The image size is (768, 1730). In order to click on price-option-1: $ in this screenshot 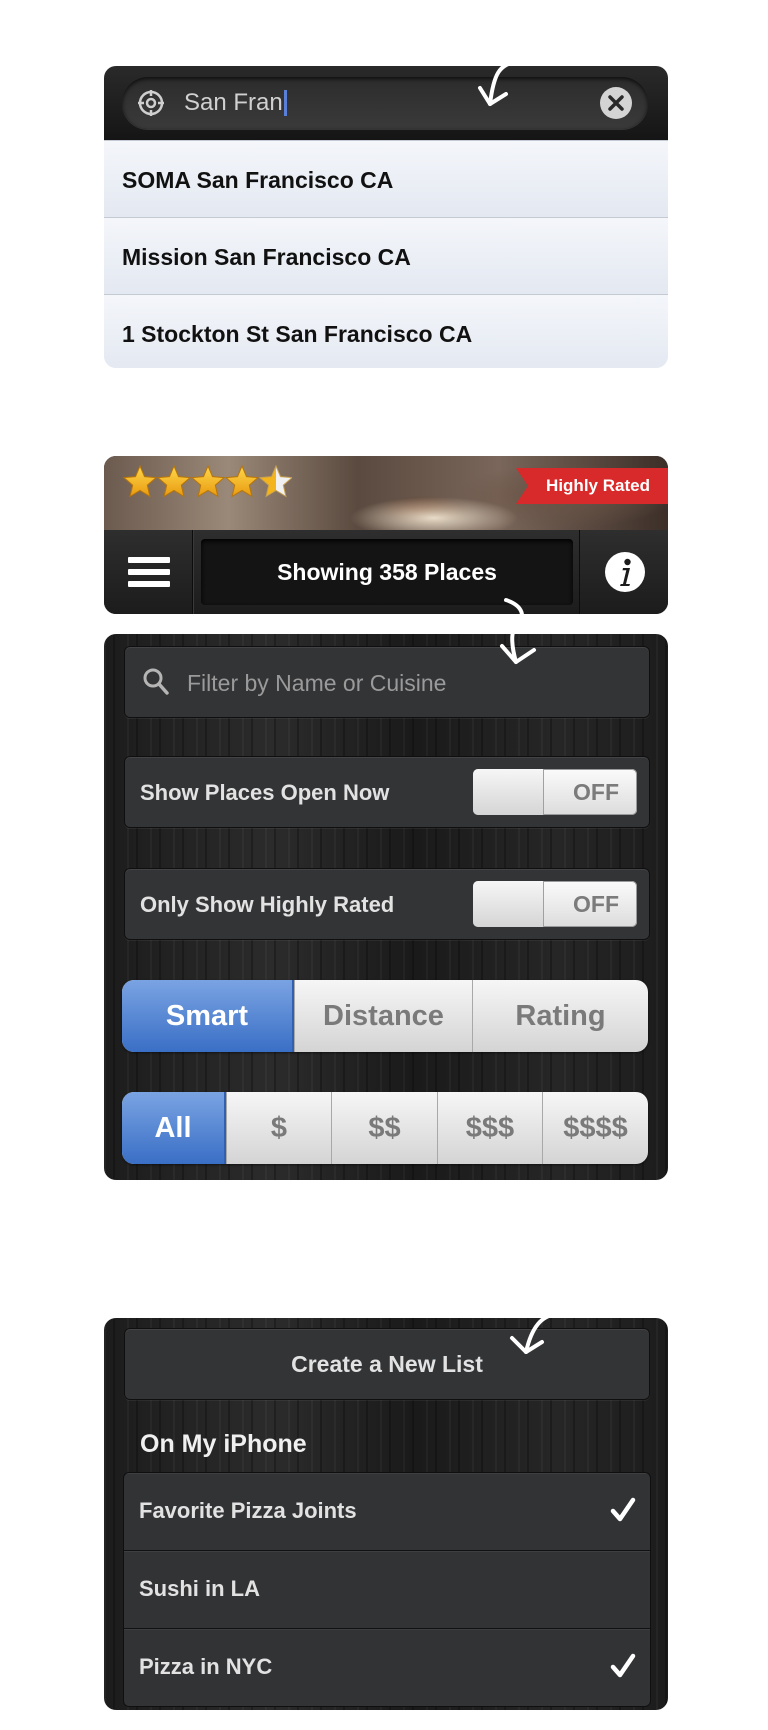, I will do `click(278, 1128)`.